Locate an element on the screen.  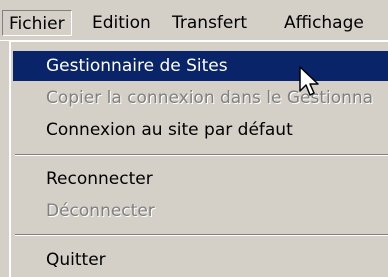
menu-transfert: Transfert is located at coordinates (209, 23).